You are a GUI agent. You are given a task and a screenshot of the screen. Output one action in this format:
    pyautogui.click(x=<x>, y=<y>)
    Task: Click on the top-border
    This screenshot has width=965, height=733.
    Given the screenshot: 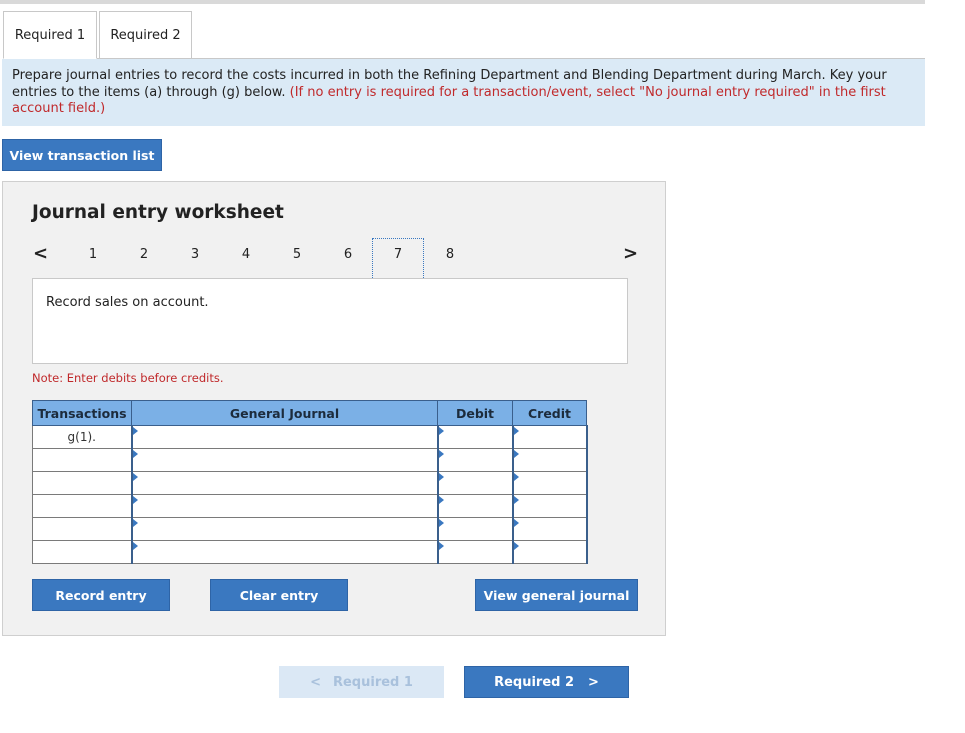 What is the action you would take?
    pyautogui.click(x=462, y=2)
    